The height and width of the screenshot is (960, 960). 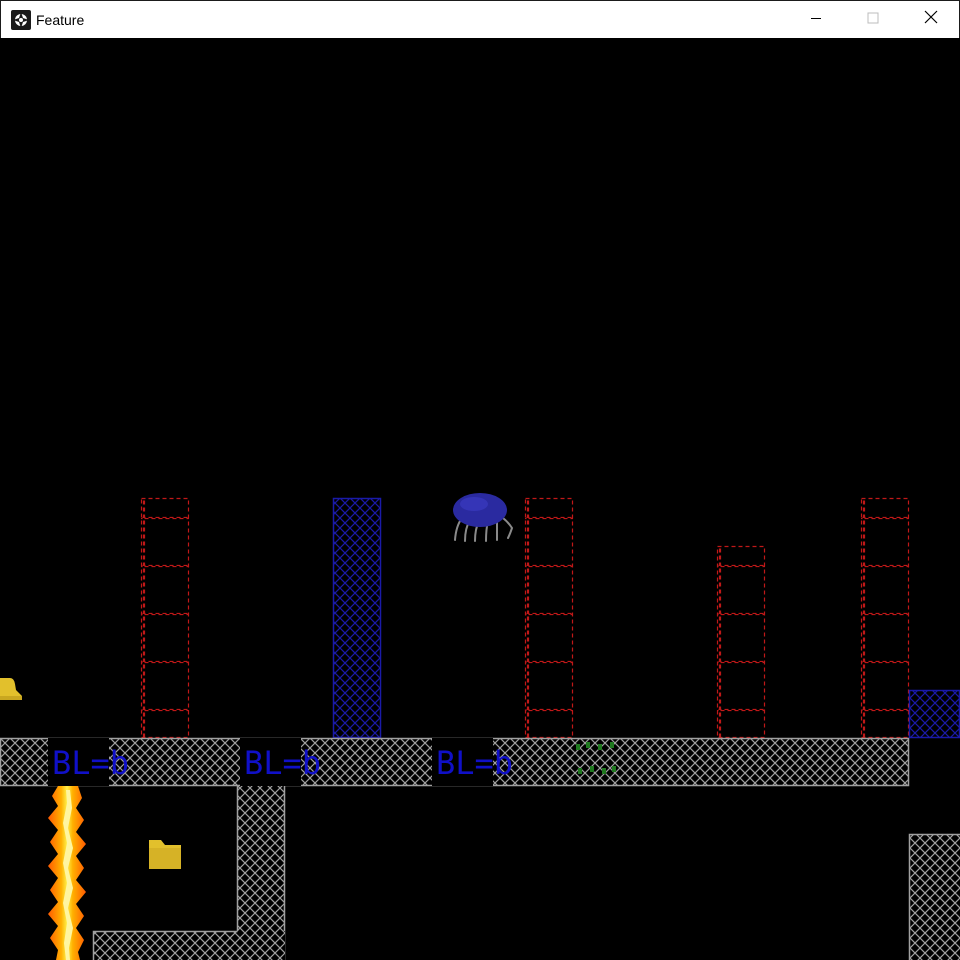 What do you see at coordinates (21, 20) in the screenshot?
I see `game-logo-icon` at bounding box center [21, 20].